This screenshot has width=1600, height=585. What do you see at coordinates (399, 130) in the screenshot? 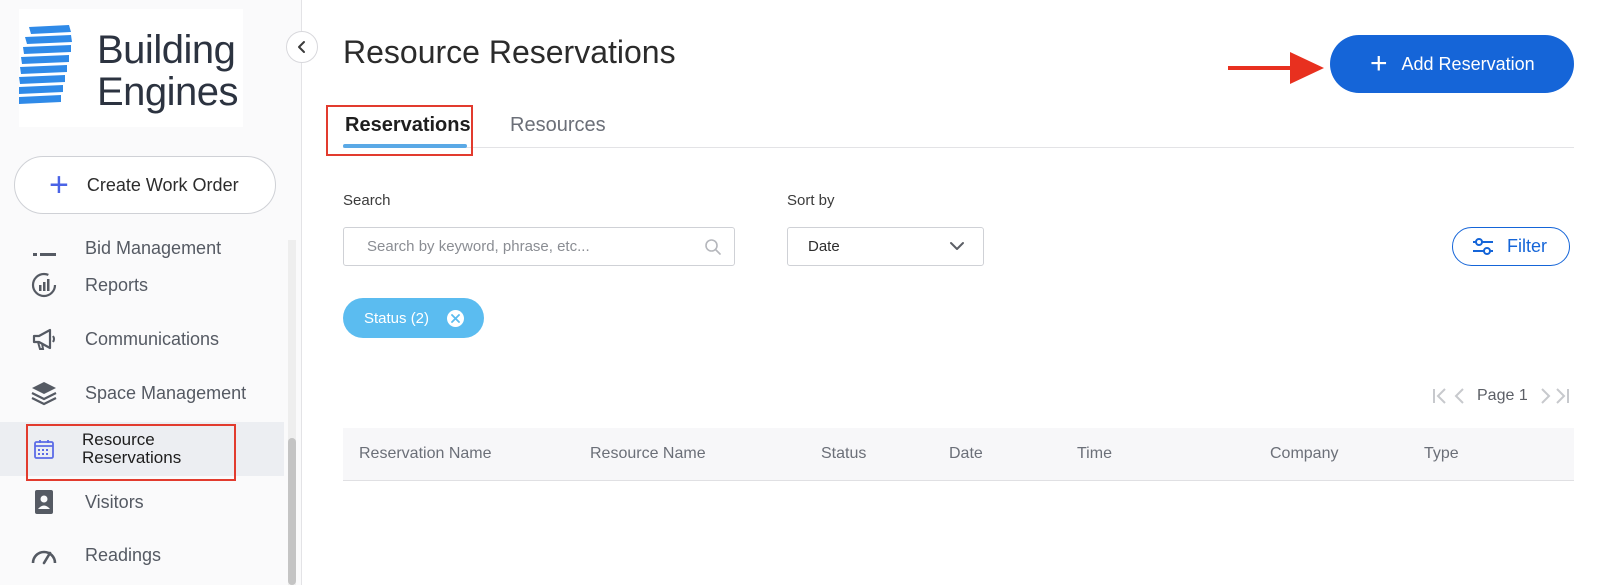
I see `annotation-highlight-tab` at bounding box center [399, 130].